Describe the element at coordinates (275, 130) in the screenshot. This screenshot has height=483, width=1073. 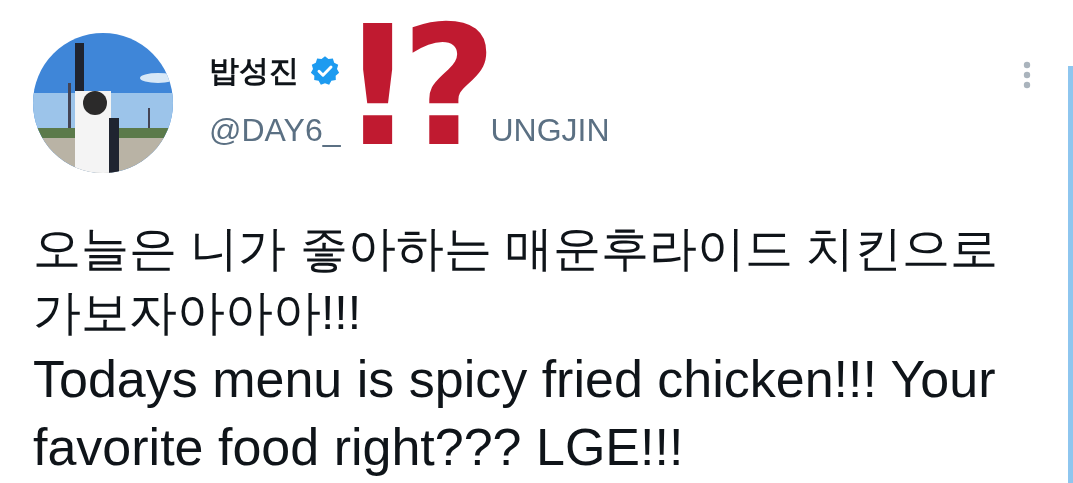
I see `user-handle: @DAY6_` at that location.